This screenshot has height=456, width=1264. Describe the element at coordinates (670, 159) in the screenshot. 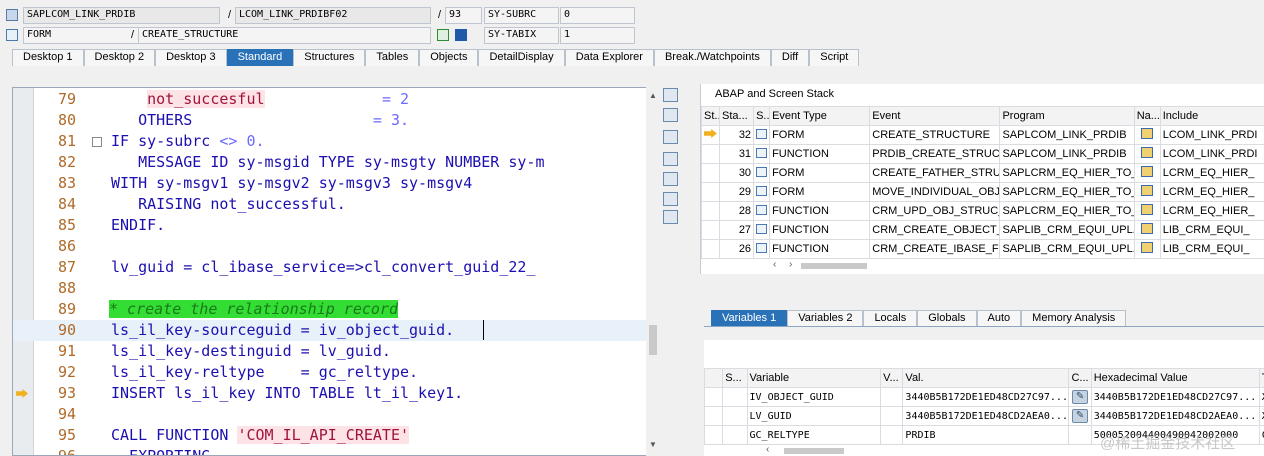

I see `maximize-tool-icon` at that location.